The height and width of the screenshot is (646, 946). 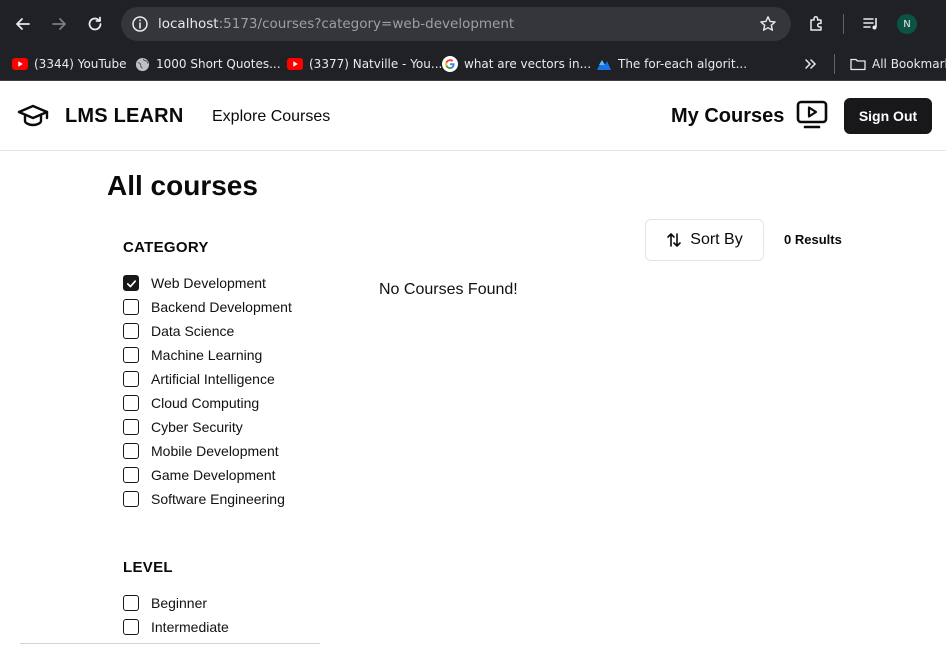 I want to click on google-icon, so click(x=450, y=64).